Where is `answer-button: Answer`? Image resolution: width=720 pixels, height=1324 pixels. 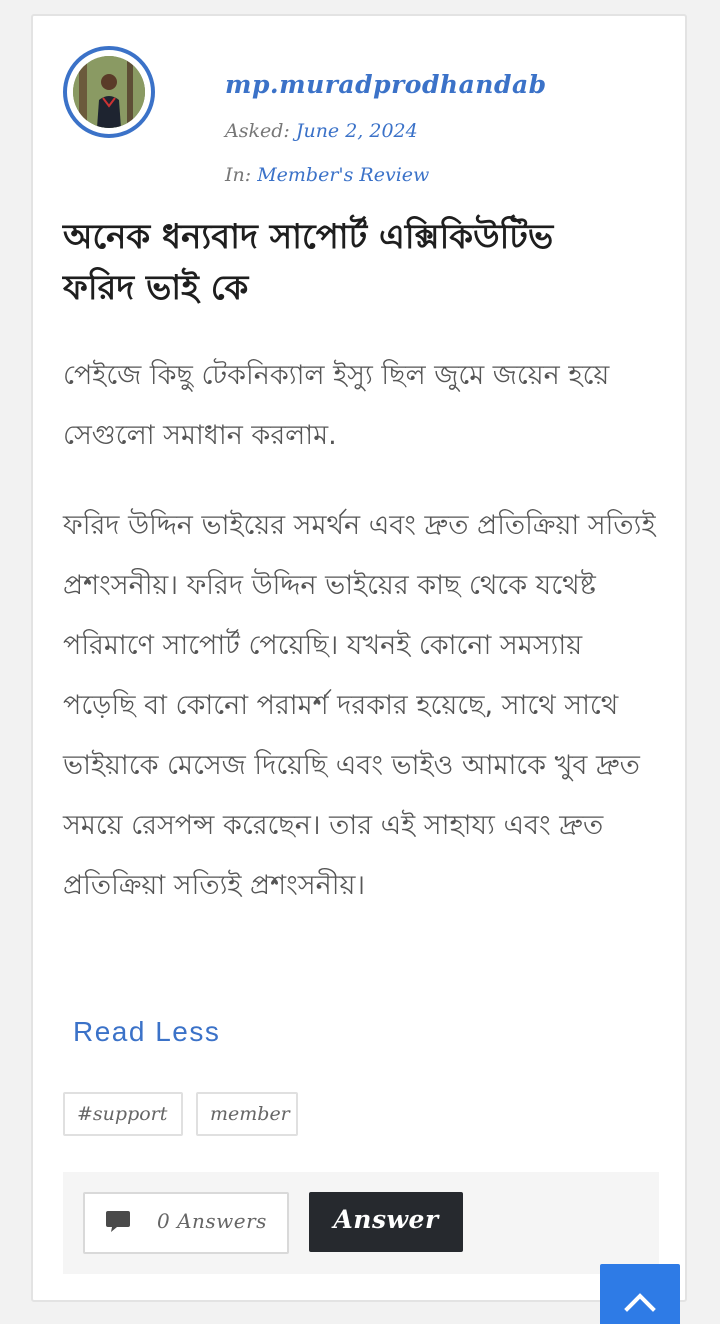
answer-button: Answer is located at coordinates (386, 1222).